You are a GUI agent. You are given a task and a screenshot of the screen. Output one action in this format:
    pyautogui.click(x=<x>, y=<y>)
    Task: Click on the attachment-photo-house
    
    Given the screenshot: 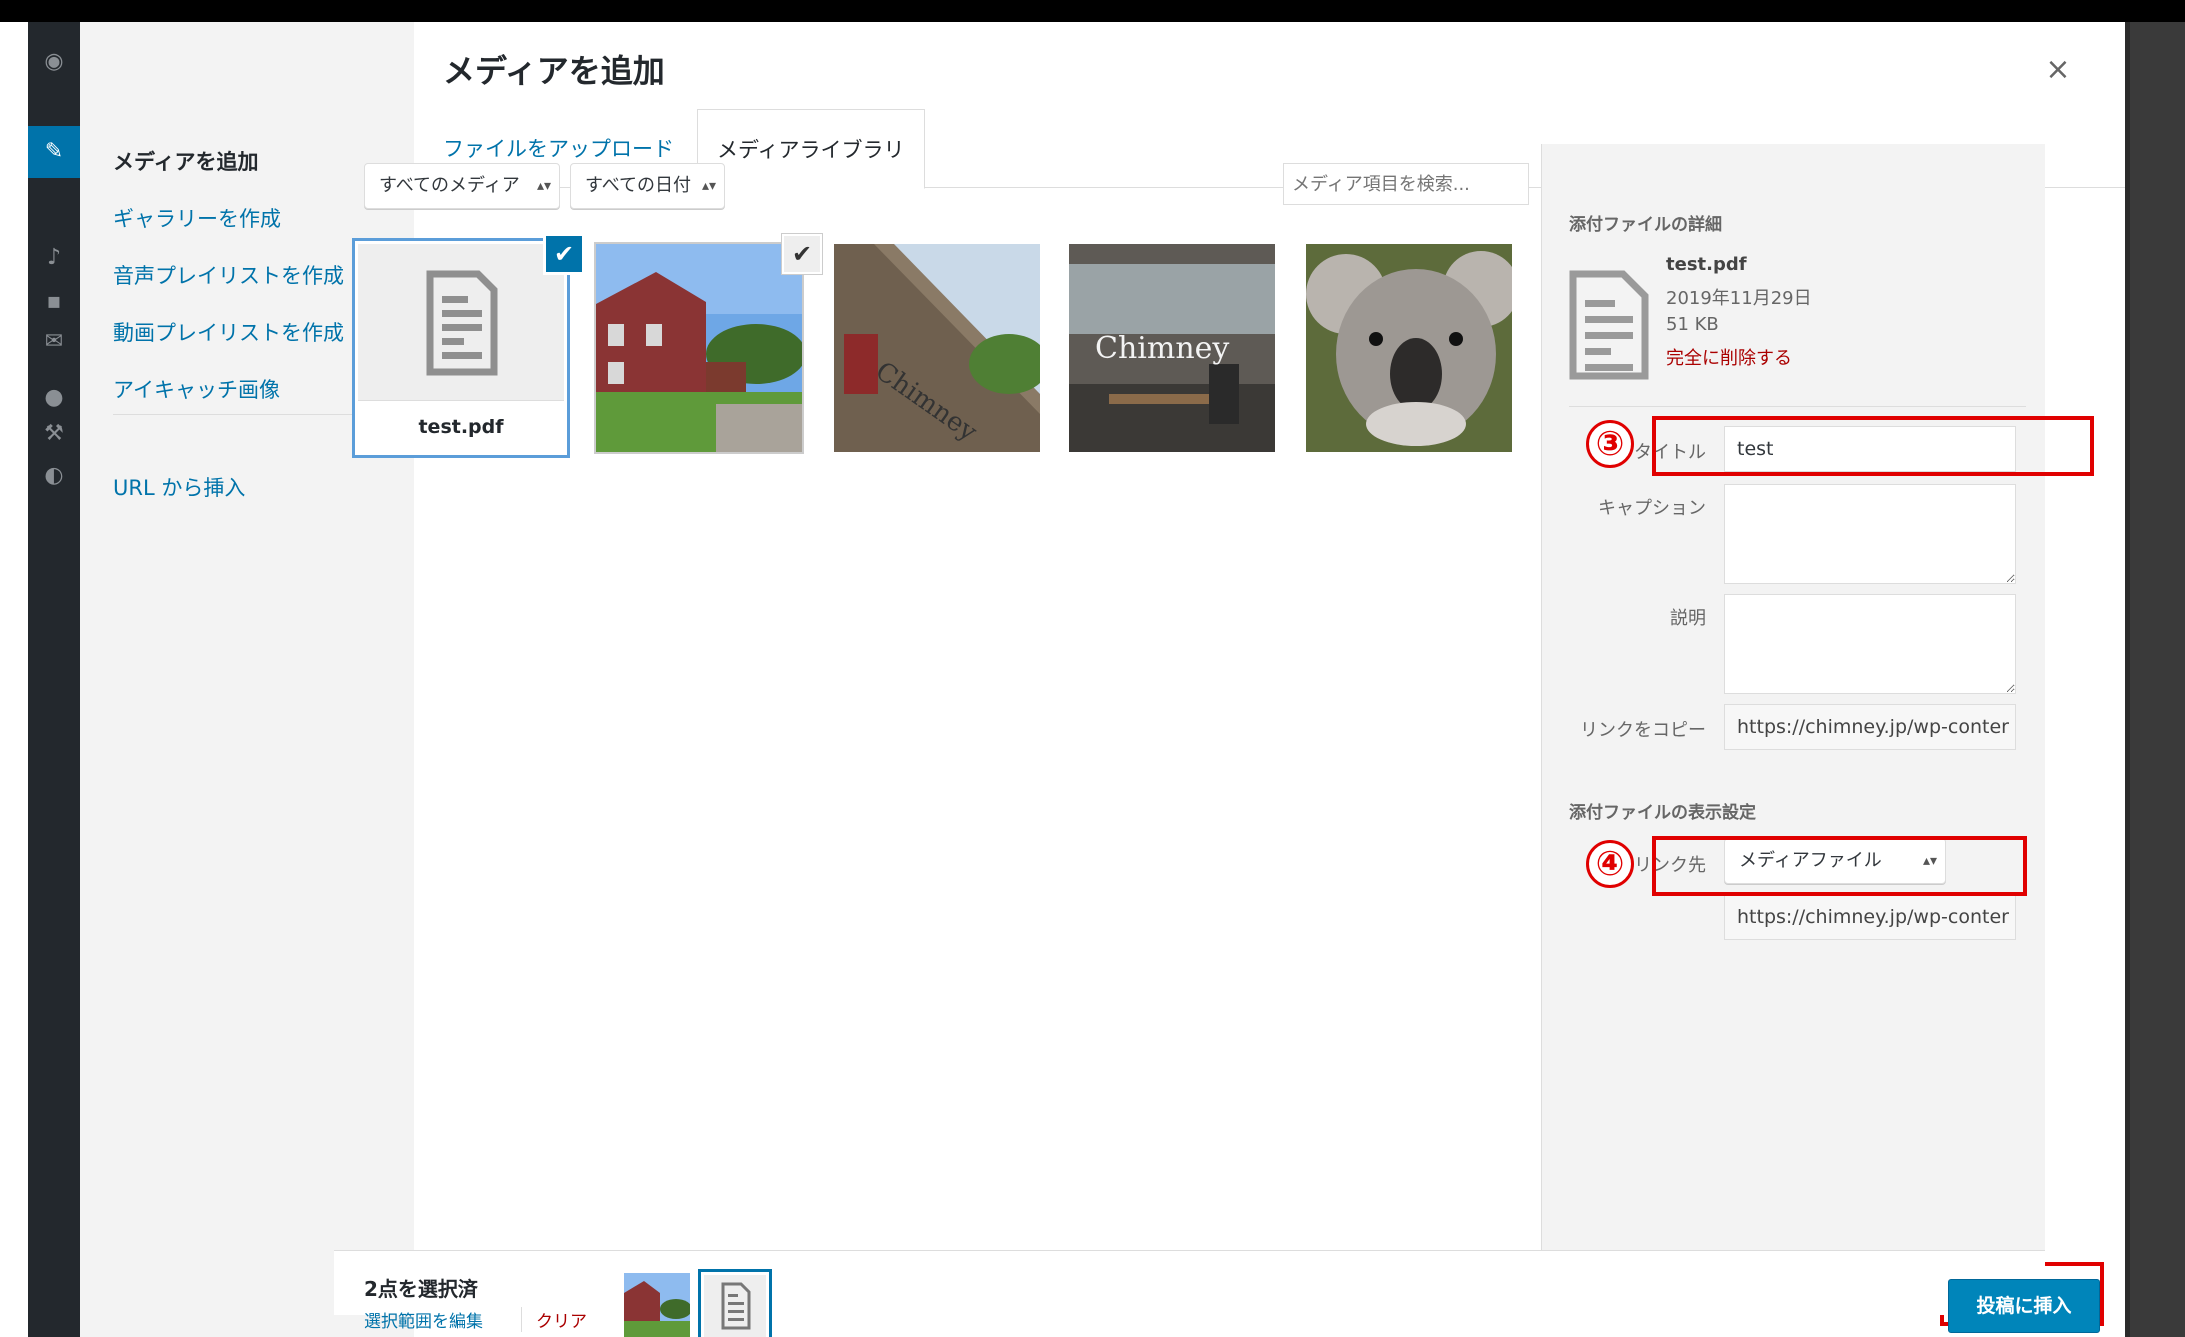 What is the action you would take?
    pyautogui.click(x=699, y=348)
    